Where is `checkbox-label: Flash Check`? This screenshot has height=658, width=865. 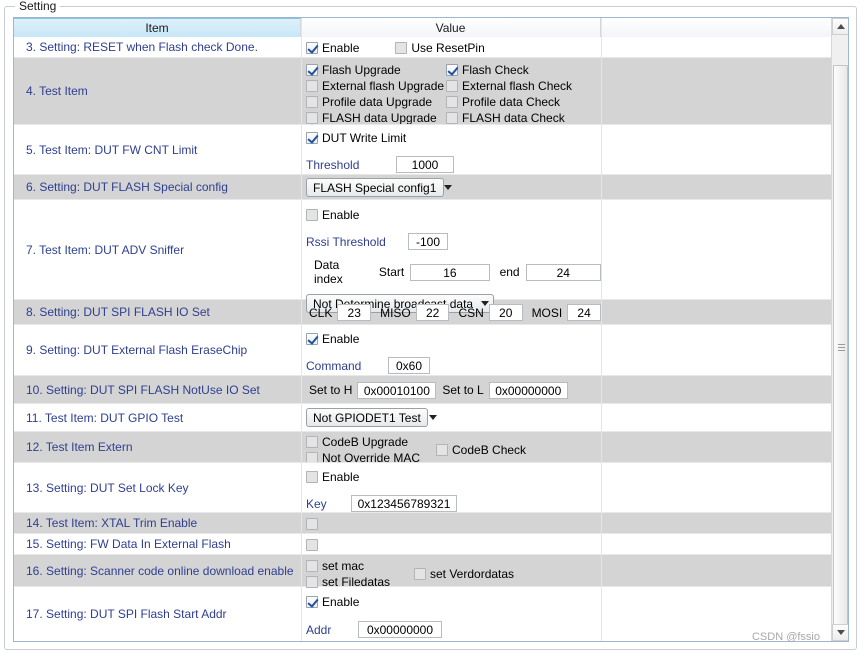
checkbox-label: Flash Check is located at coordinates (495, 70).